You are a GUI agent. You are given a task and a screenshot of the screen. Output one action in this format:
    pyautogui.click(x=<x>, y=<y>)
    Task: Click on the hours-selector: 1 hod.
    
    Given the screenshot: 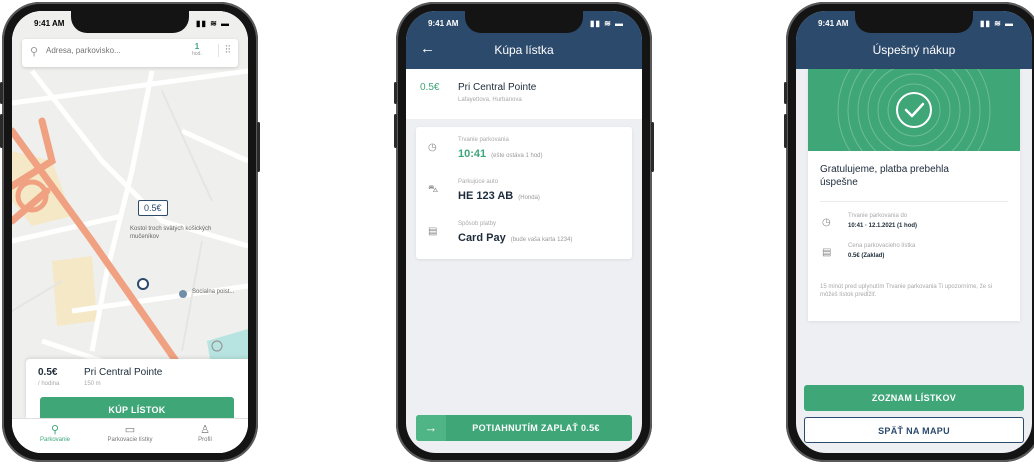 What is the action you would take?
    pyautogui.click(x=197, y=49)
    